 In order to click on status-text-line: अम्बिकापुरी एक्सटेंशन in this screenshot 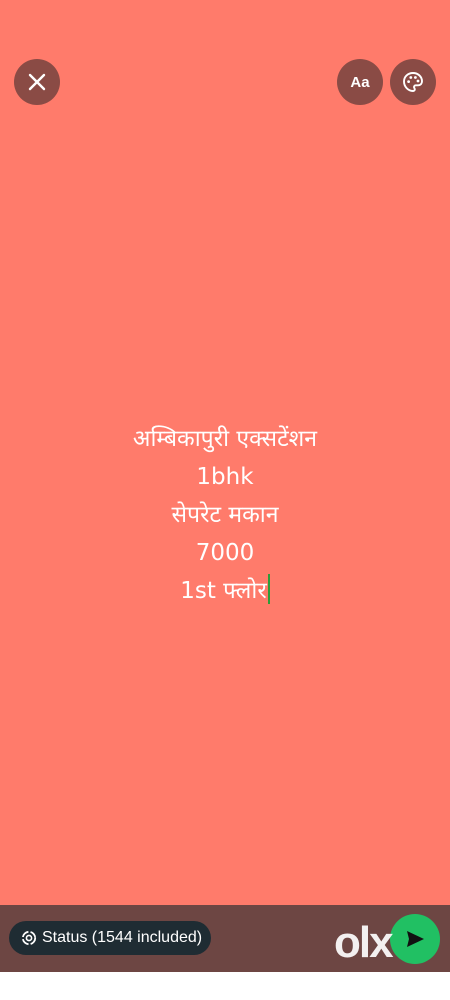, I will do `click(225, 439)`.